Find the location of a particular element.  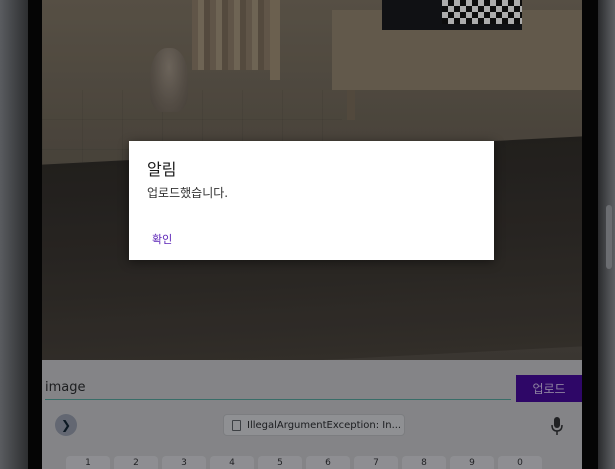

screen-border-left is located at coordinates (35, 234).